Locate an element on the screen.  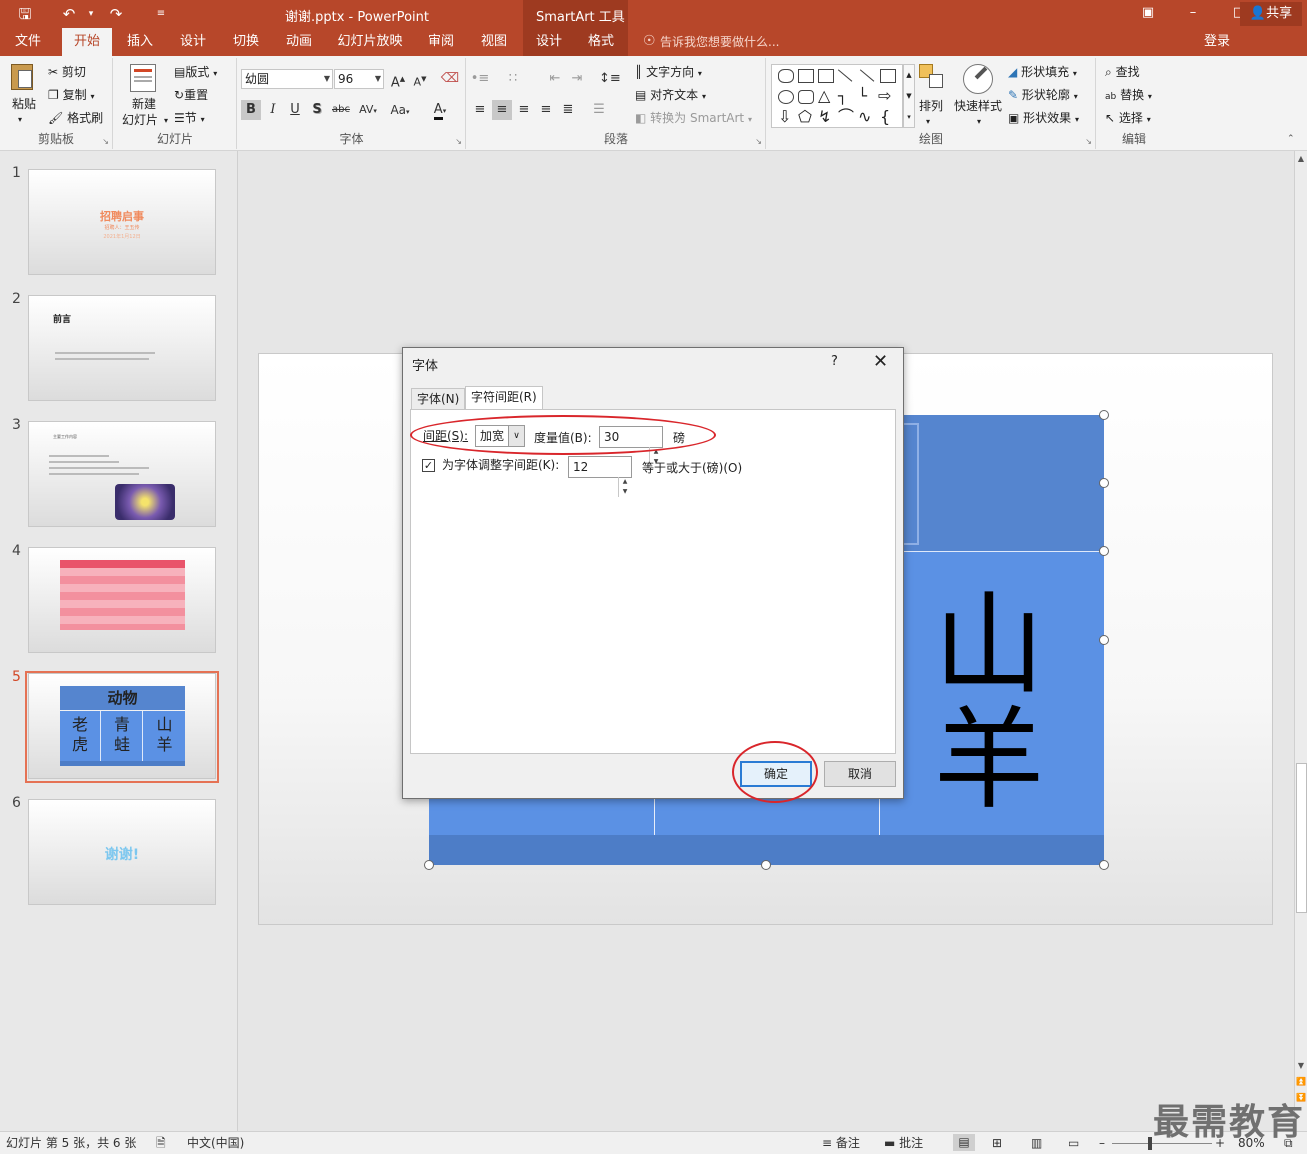
align-right-icon: ≡ is located at coordinates (524, 110).